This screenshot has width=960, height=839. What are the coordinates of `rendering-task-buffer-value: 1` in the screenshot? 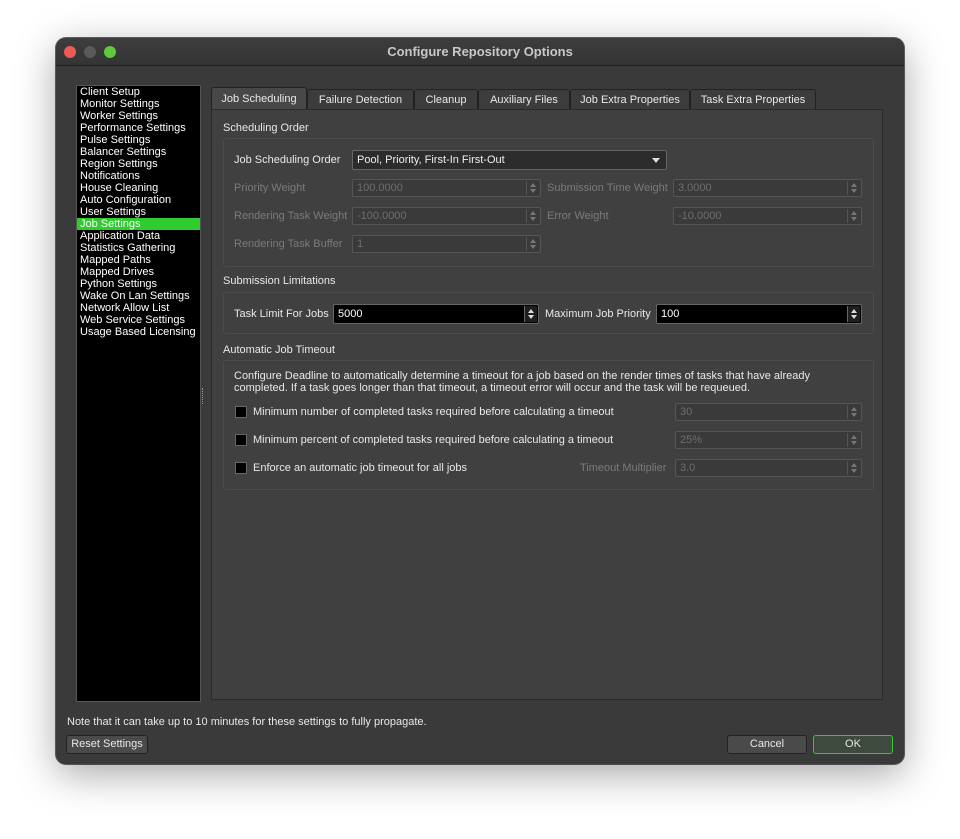 It's located at (360, 244).